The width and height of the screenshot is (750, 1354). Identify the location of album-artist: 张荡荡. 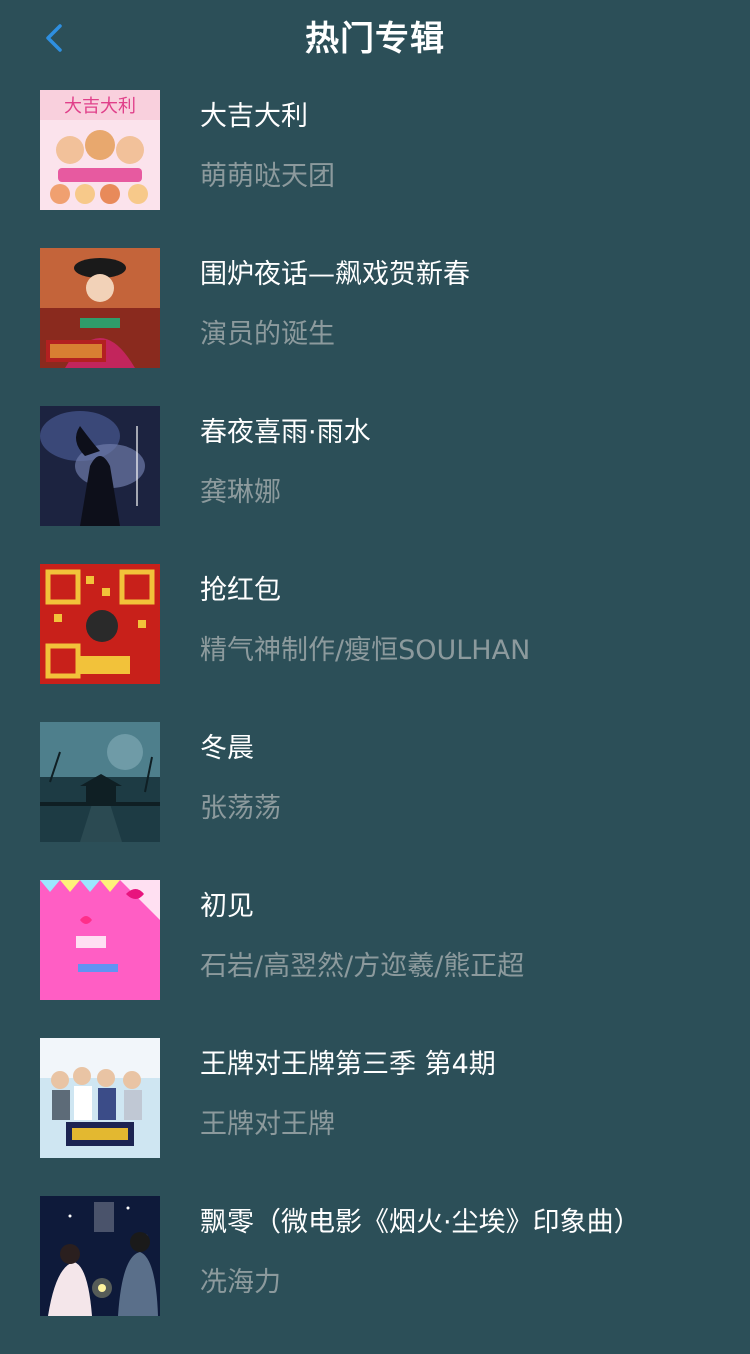
(240, 808).